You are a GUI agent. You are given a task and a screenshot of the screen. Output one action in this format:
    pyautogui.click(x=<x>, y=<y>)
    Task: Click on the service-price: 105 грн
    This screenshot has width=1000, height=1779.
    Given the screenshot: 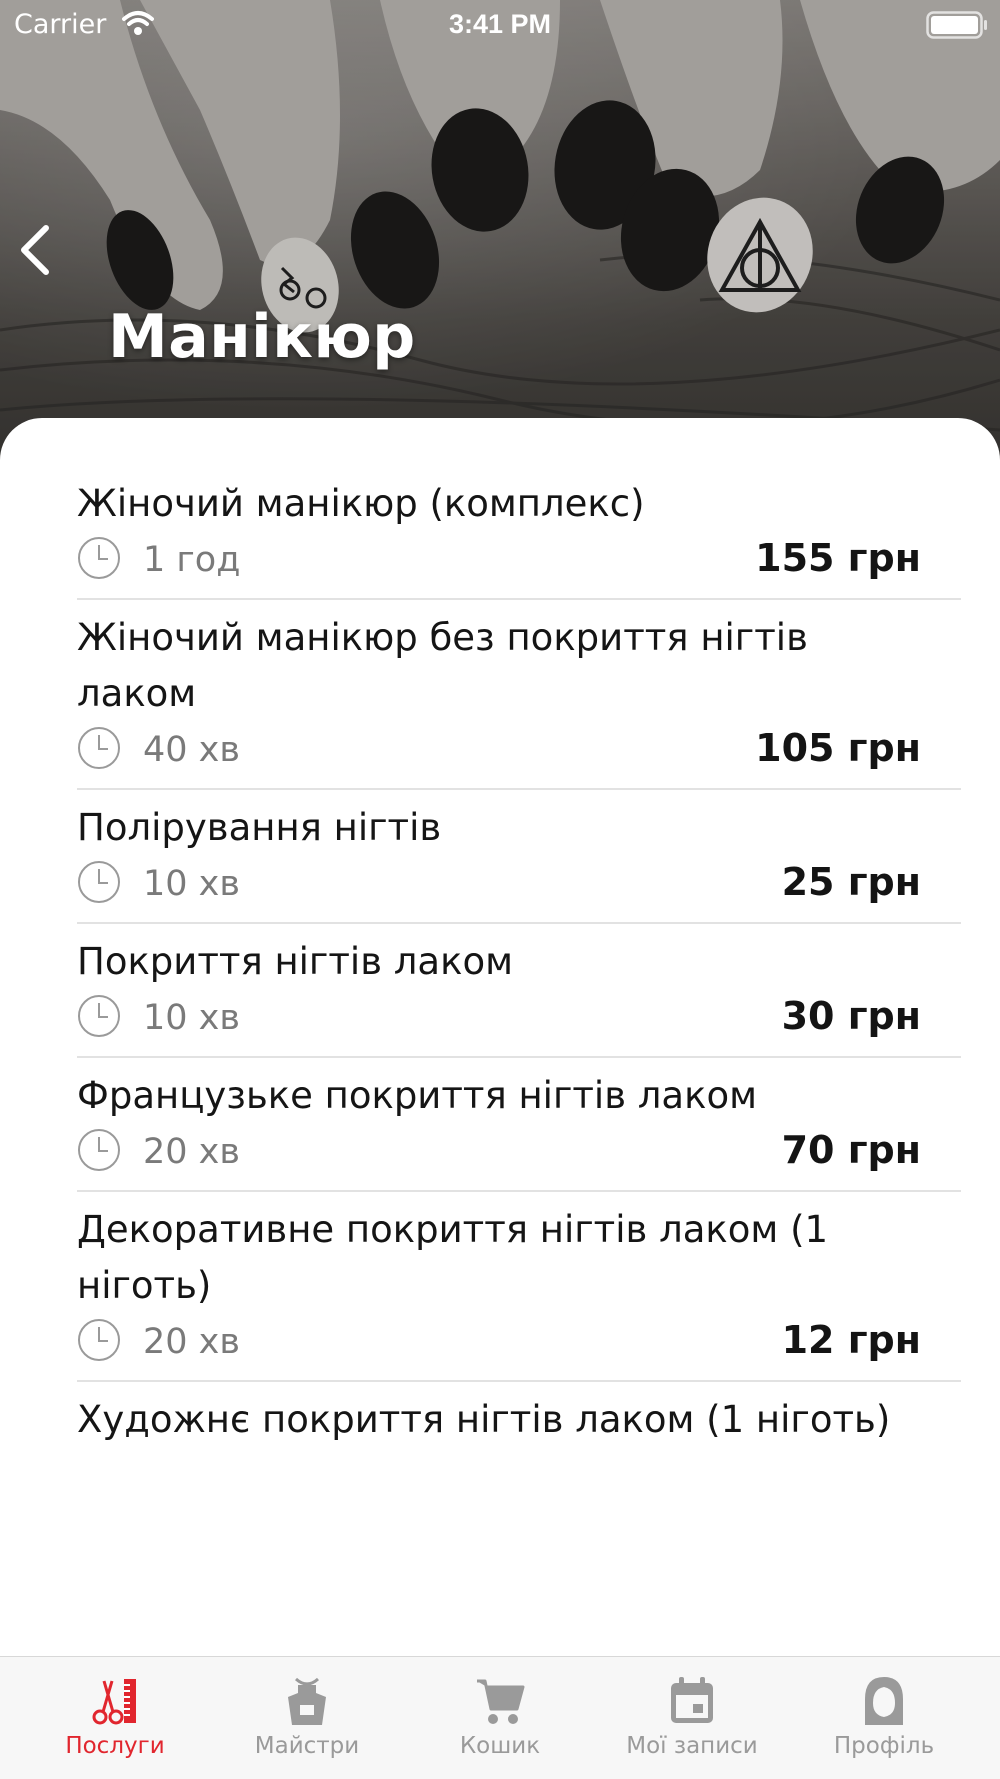 What is the action you would take?
    pyautogui.click(x=838, y=748)
    